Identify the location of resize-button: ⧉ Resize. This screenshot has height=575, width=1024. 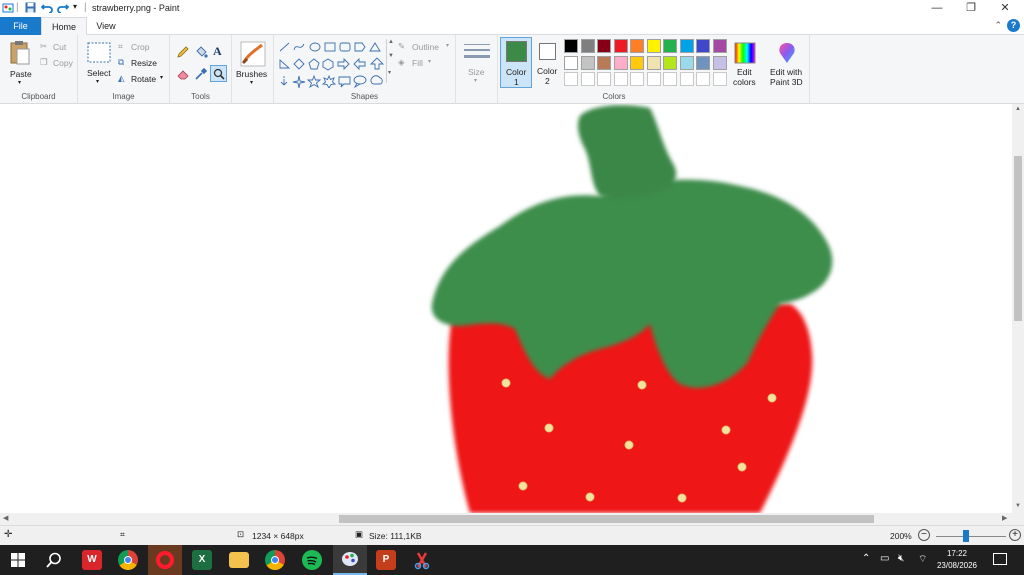
(142, 63).